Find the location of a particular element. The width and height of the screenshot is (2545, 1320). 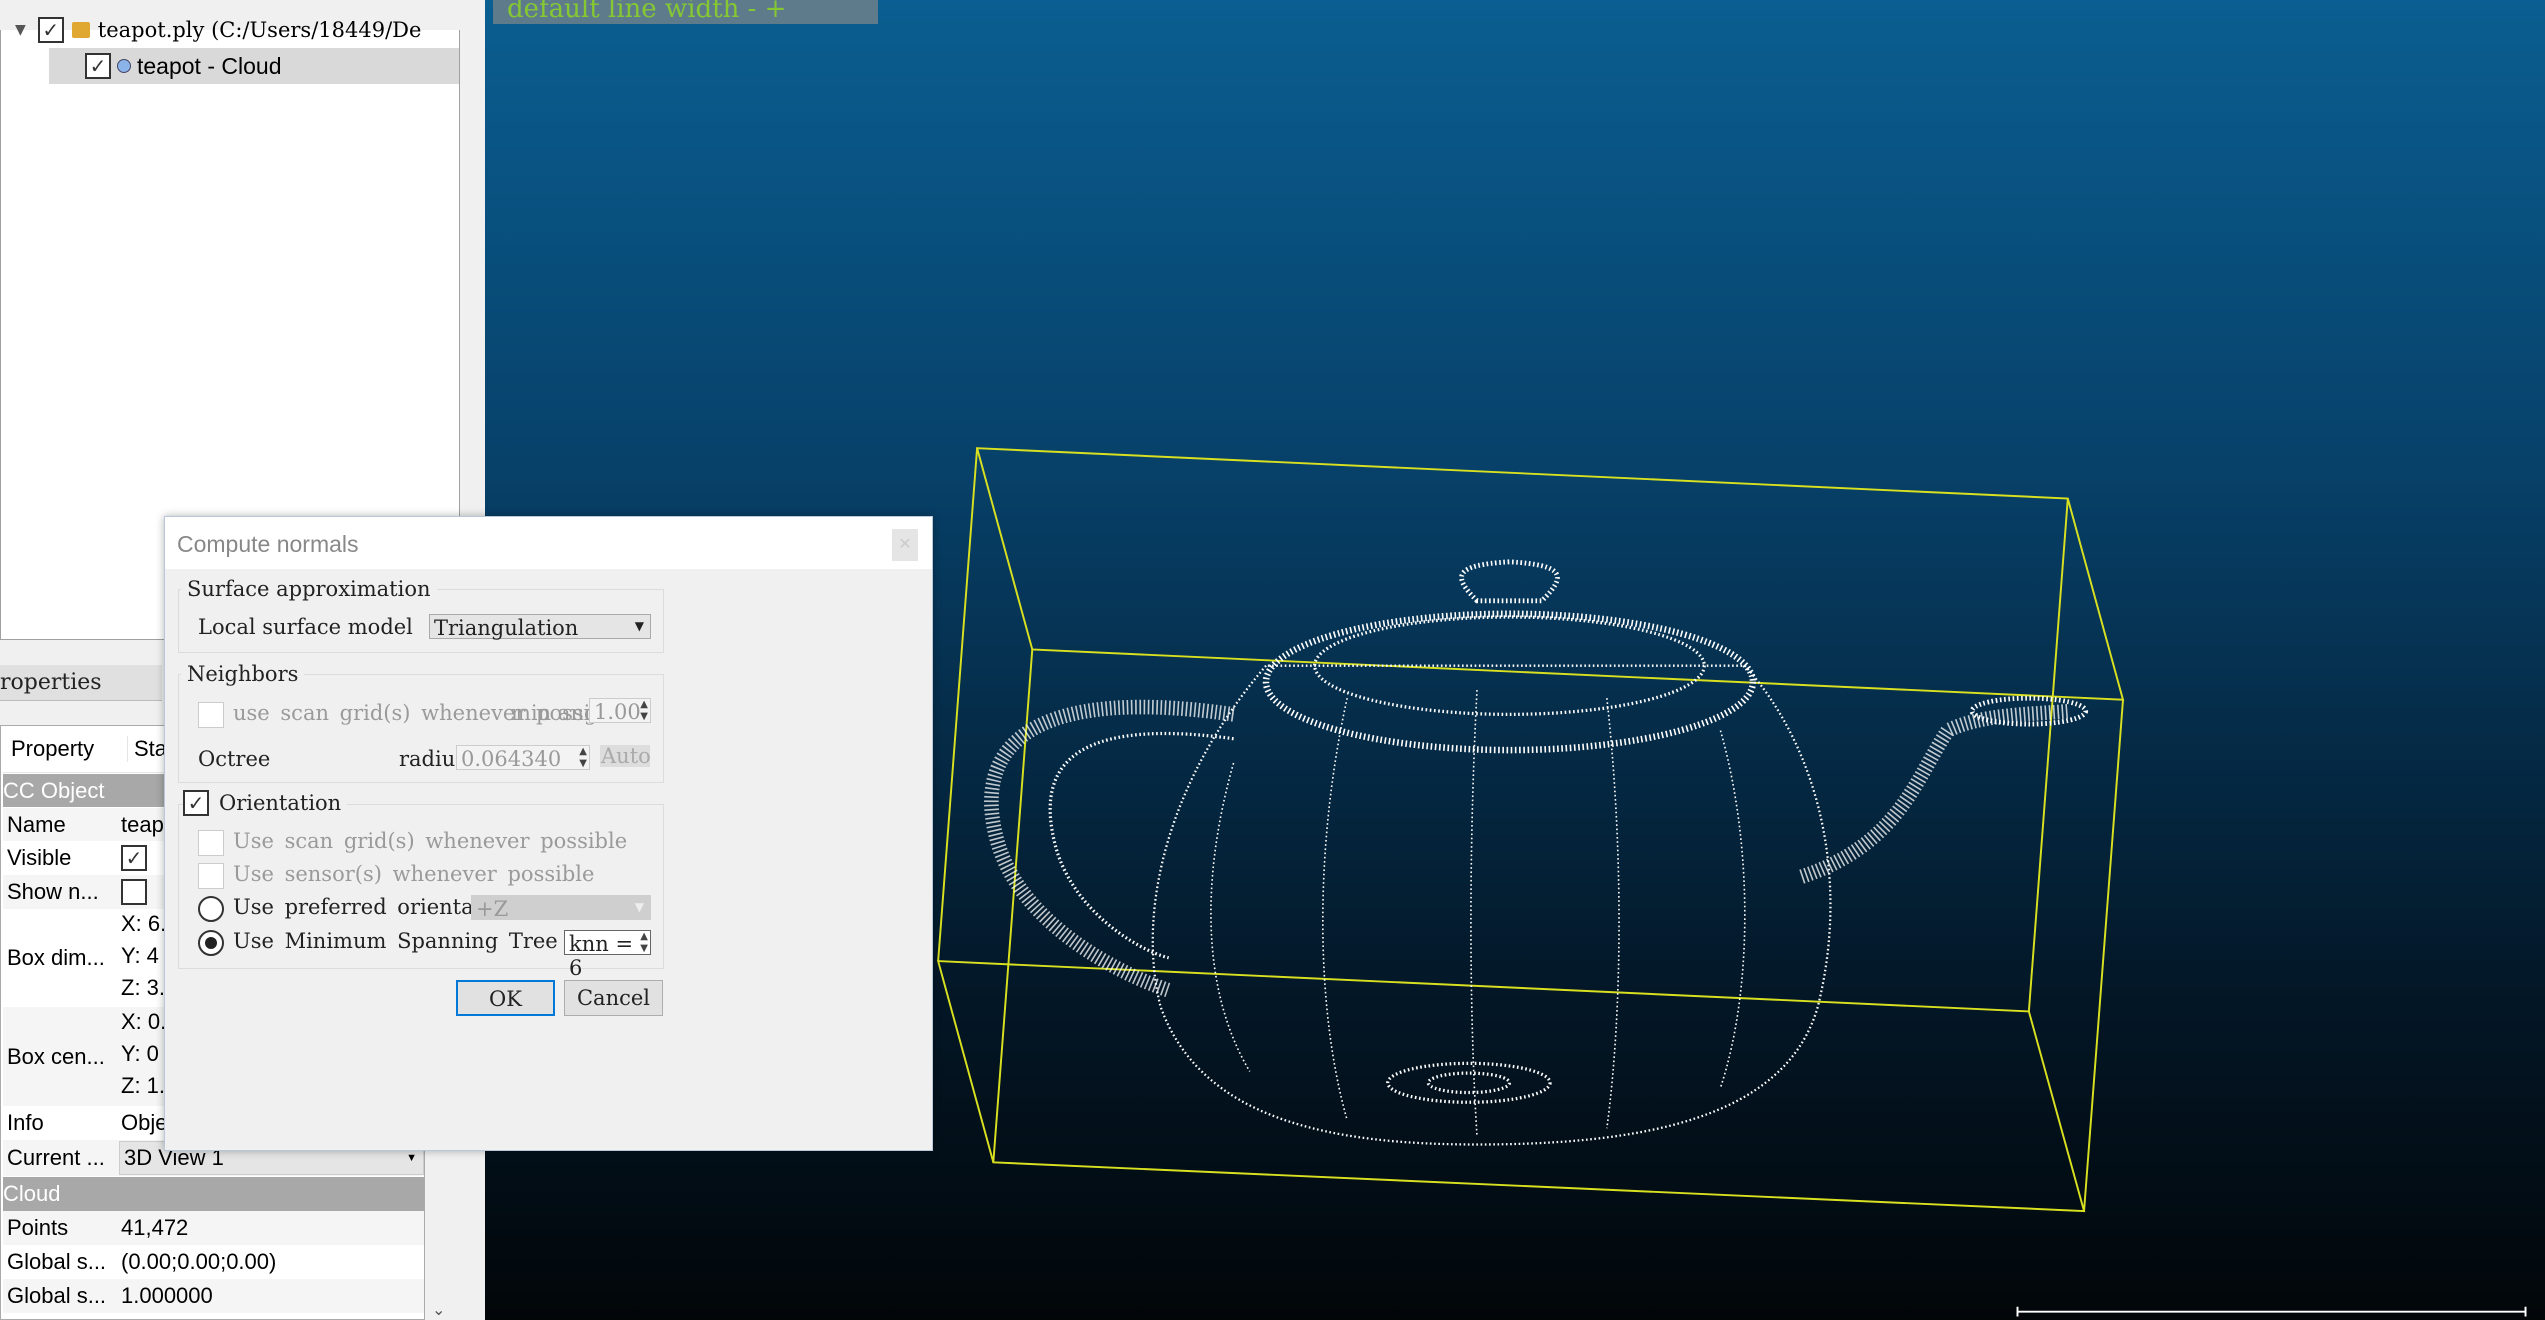

orientation-checkbox: ✓ is located at coordinates (196, 803).